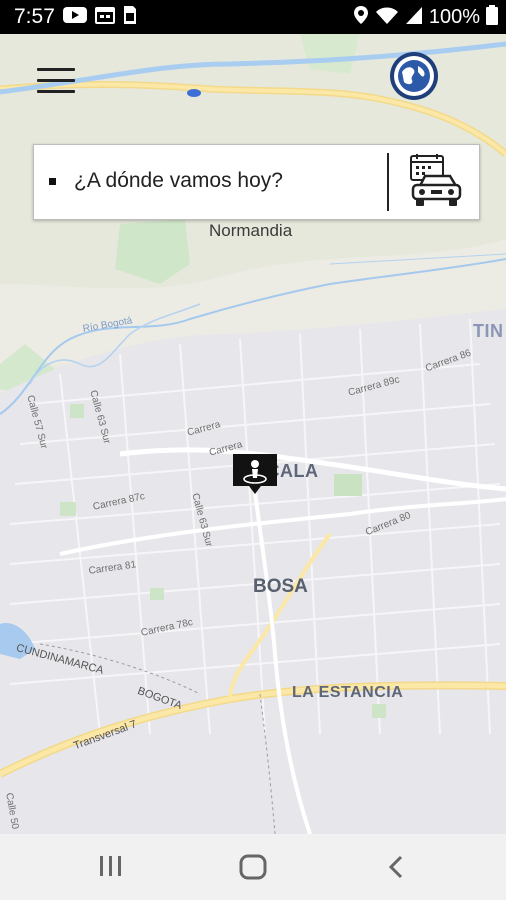  Describe the element at coordinates (52, 181) in the screenshot. I see `bullet-icon` at that location.